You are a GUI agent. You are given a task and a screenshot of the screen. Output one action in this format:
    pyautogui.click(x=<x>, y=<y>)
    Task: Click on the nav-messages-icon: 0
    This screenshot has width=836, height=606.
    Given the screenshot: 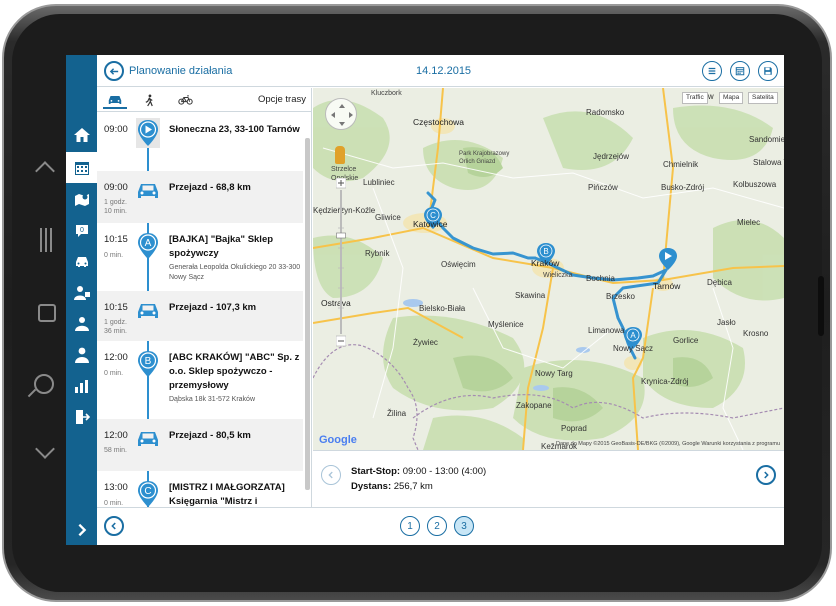 What is the action you would take?
    pyautogui.click(x=81, y=230)
    